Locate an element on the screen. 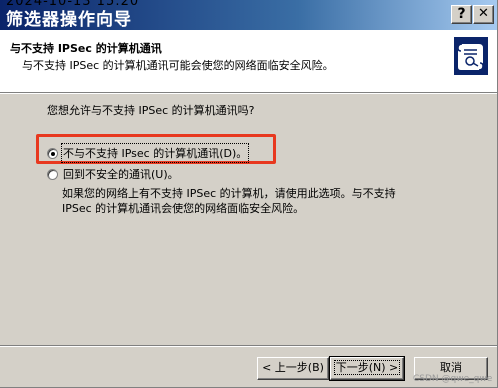  source-watermark: CSDN @qwe_qwe is located at coordinates (453, 379).